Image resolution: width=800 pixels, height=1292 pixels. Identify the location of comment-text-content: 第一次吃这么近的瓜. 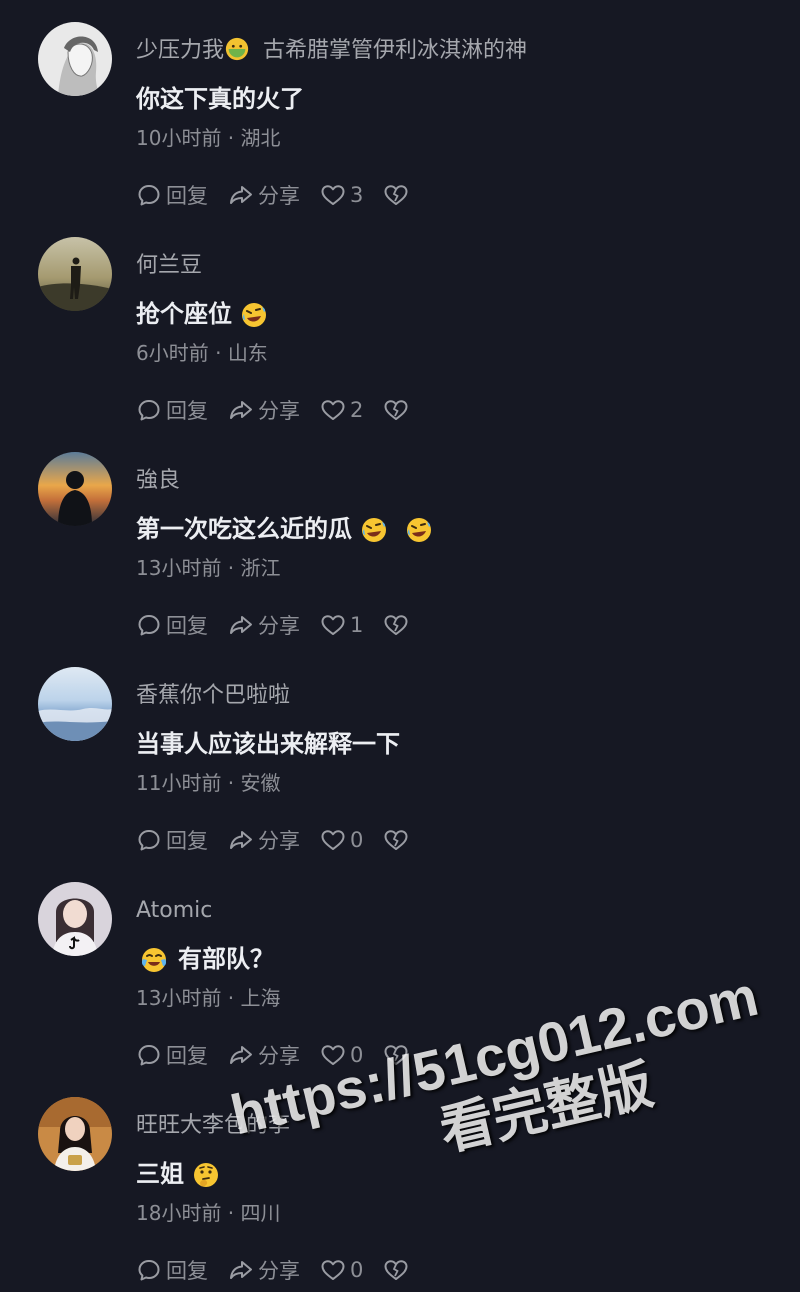
(244, 529).